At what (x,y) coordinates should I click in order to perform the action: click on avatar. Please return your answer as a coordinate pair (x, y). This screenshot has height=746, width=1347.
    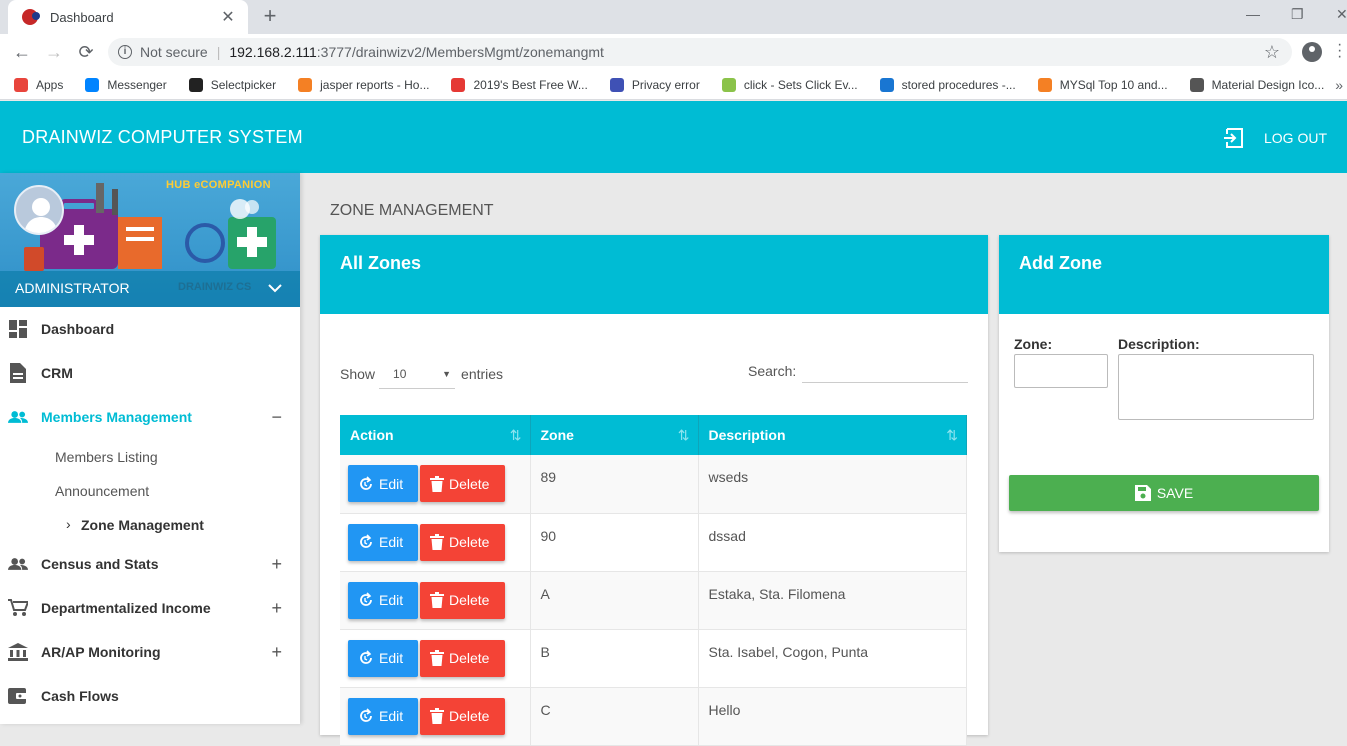
    Looking at the image, I should click on (39, 210).